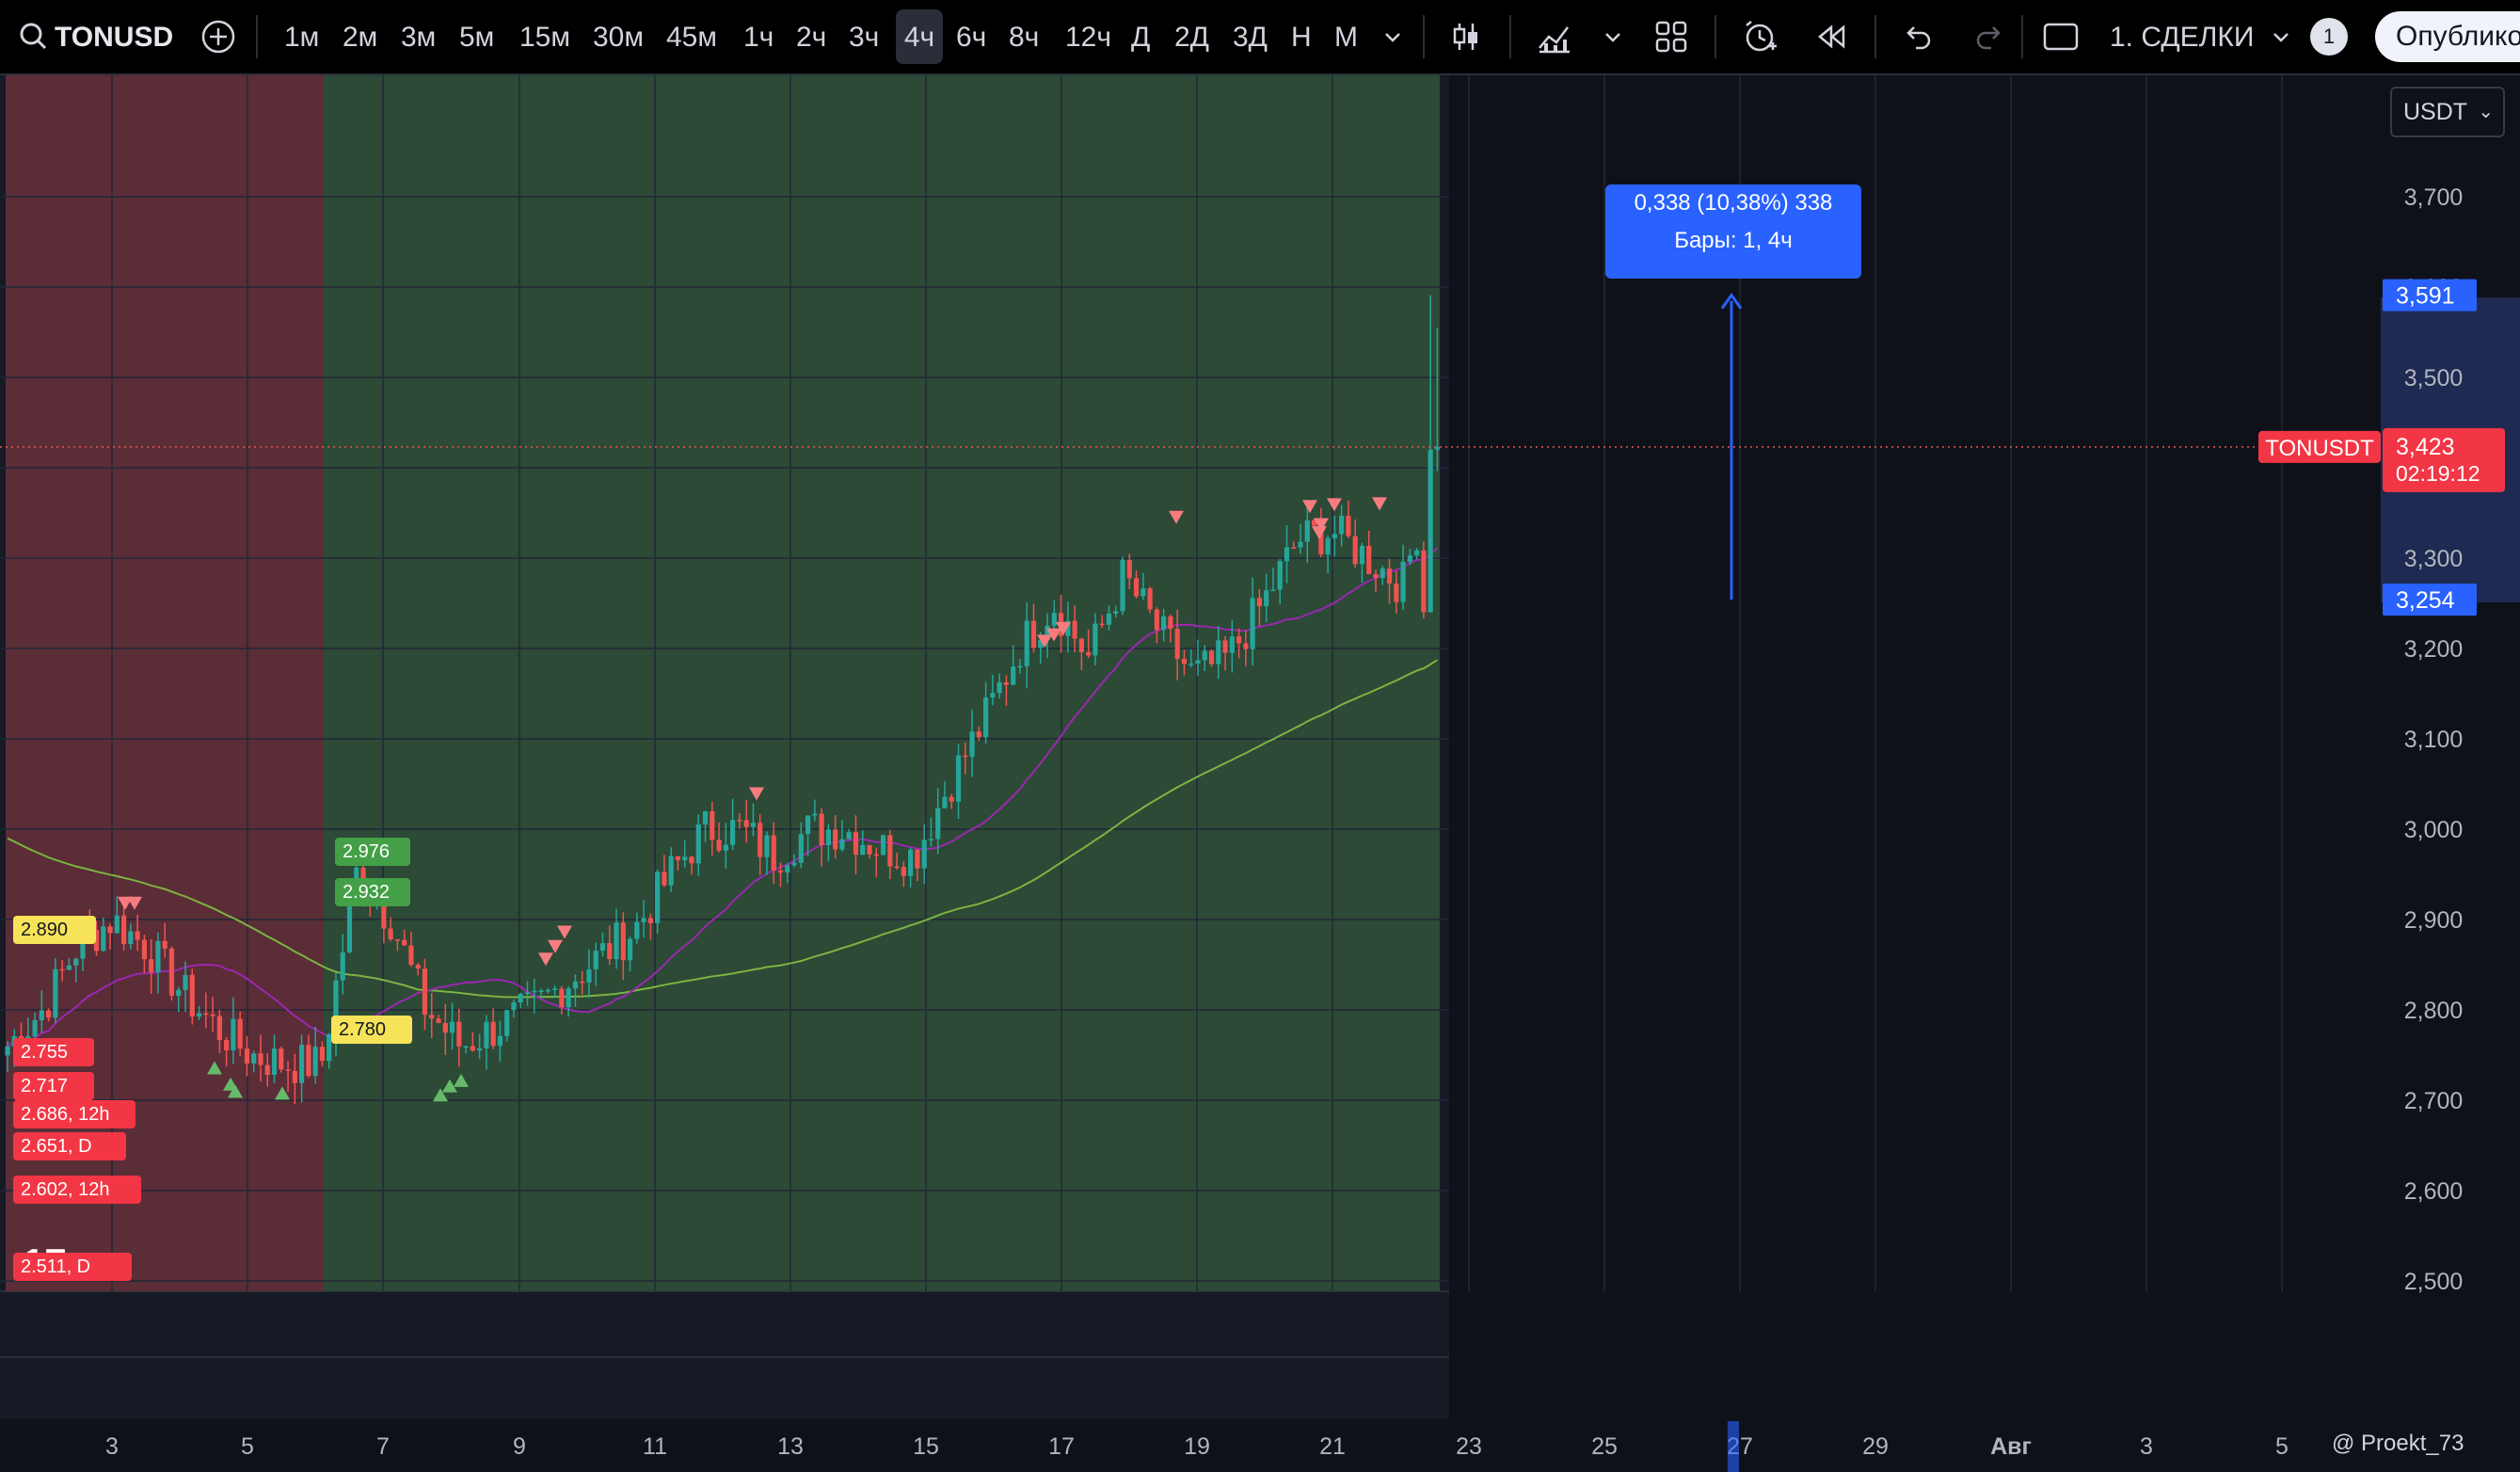 The image size is (2520, 1472). What do you see at coordinates (1466, 37) in the screenshot?
I see `candles-icon` at bounding box center [1466, 37].